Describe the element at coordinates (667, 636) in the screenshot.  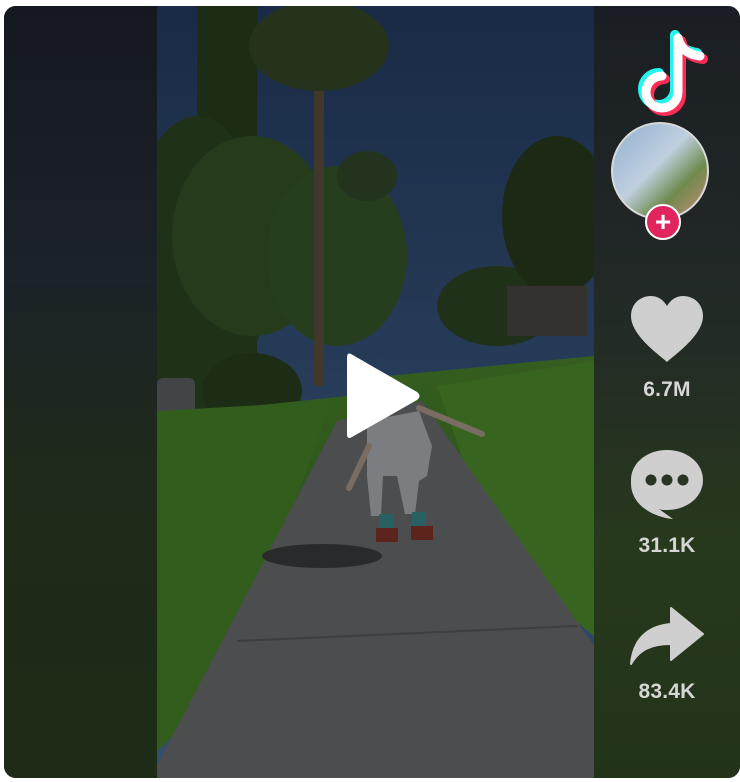
I see `share-icon` at that location.